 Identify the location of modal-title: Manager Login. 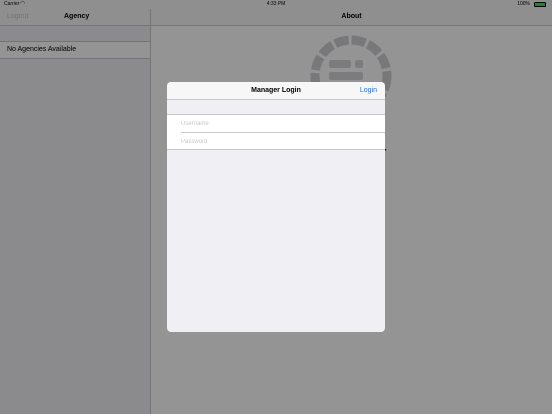
(276, 90).